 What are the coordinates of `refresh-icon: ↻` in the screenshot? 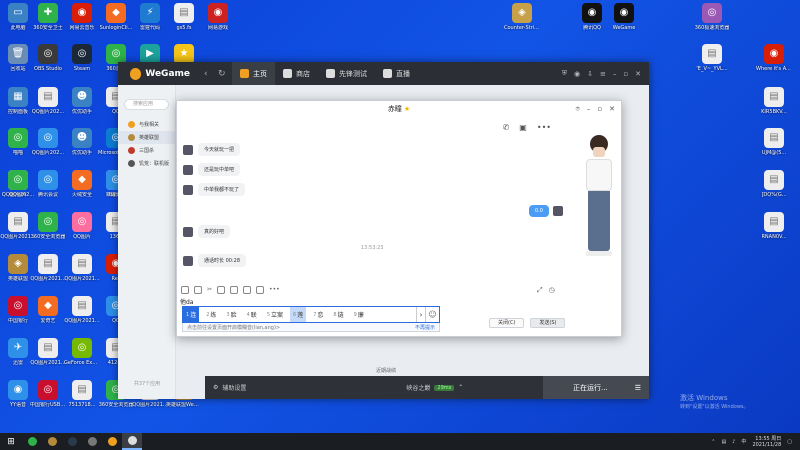 It's located at (225, 74).